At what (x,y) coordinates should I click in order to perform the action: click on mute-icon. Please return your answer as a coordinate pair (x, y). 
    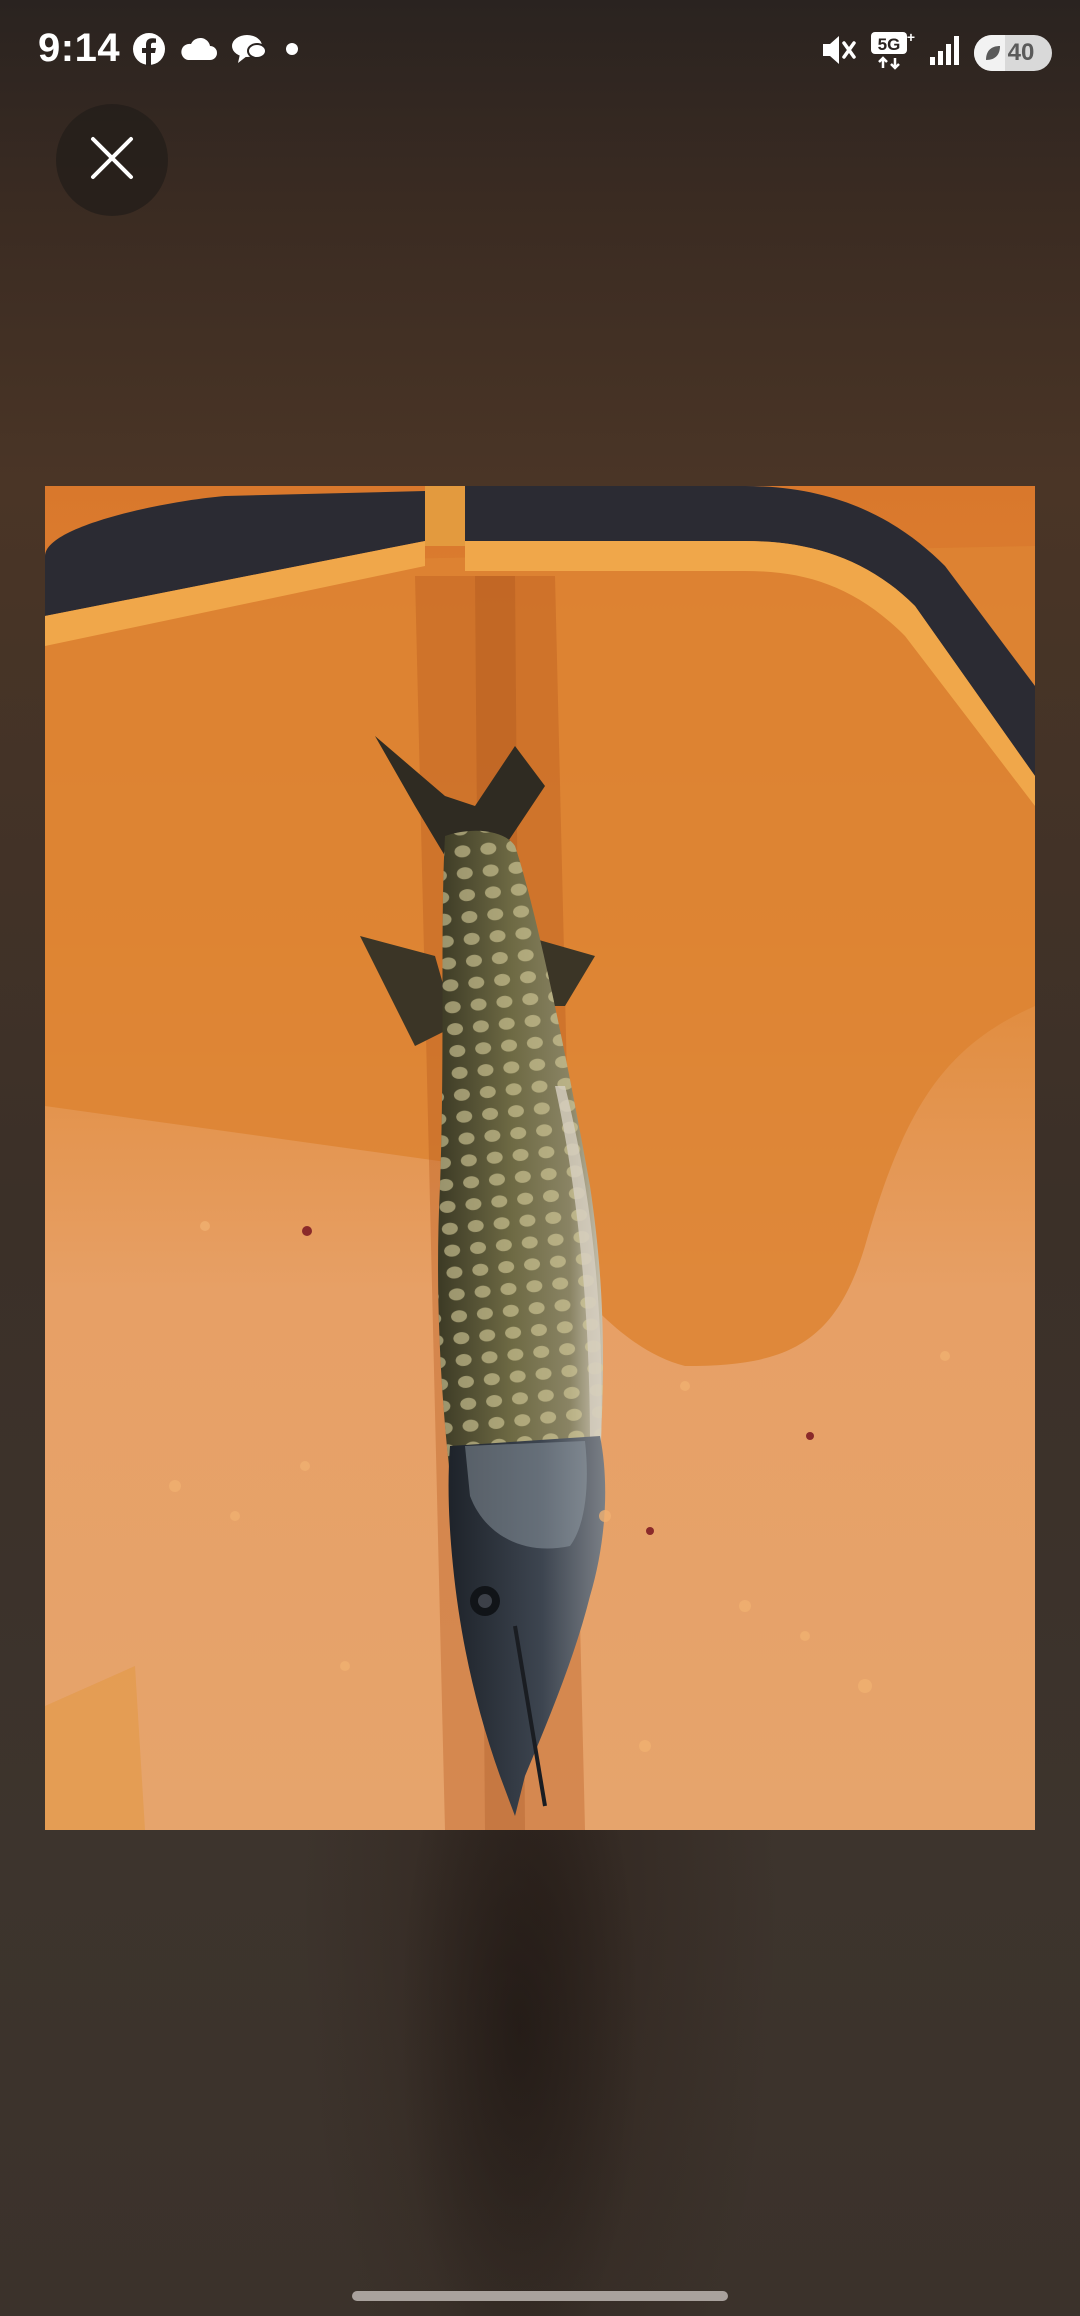
    Looking at the image, I should click on (839, 52).